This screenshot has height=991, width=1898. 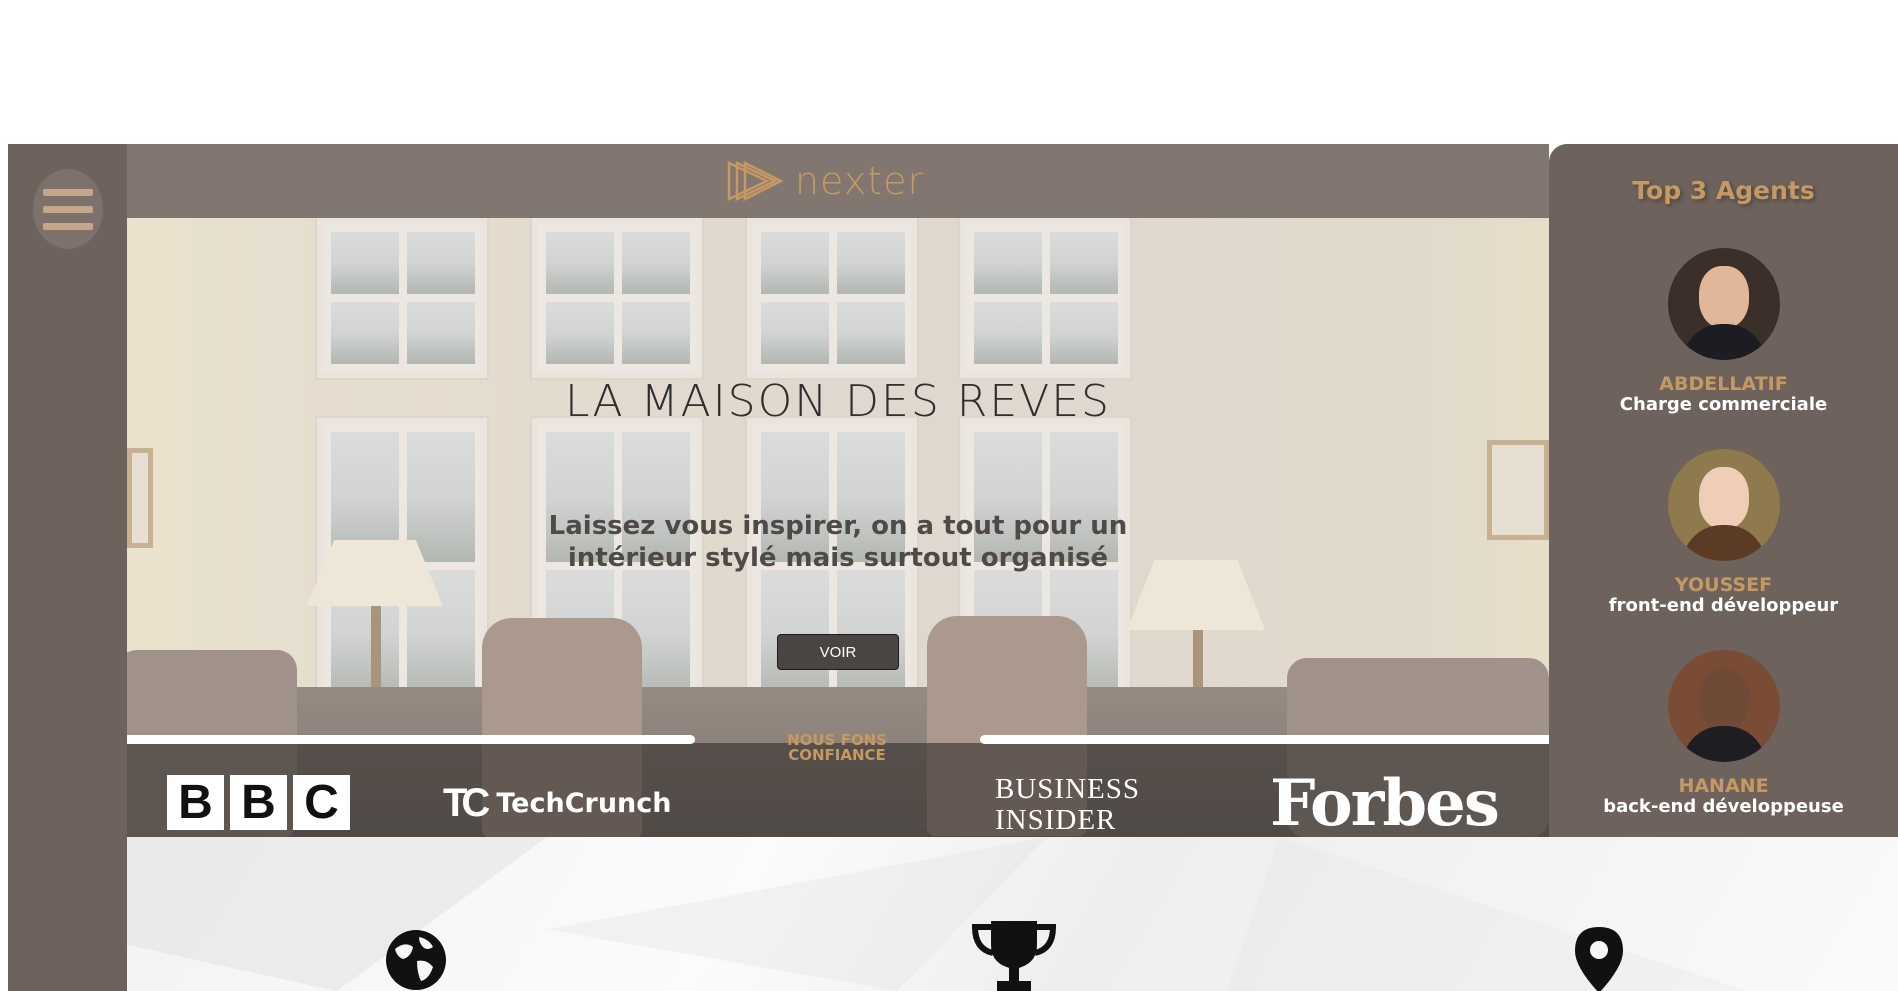 I want to click on trust-divider-right, so click(x=1264, y=739).